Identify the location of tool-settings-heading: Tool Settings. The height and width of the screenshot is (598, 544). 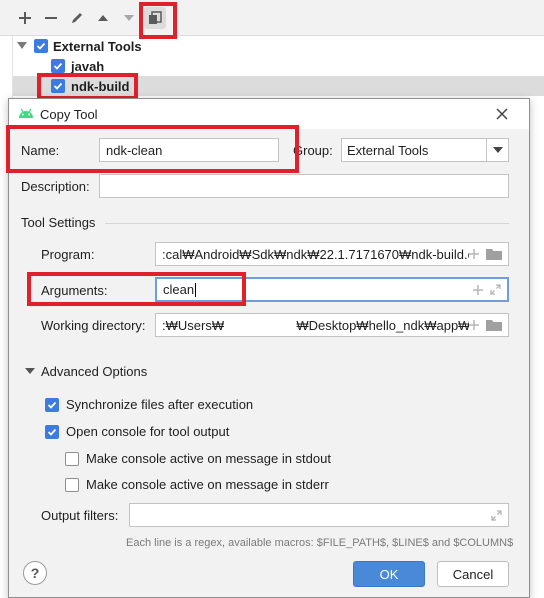
(58, 222).